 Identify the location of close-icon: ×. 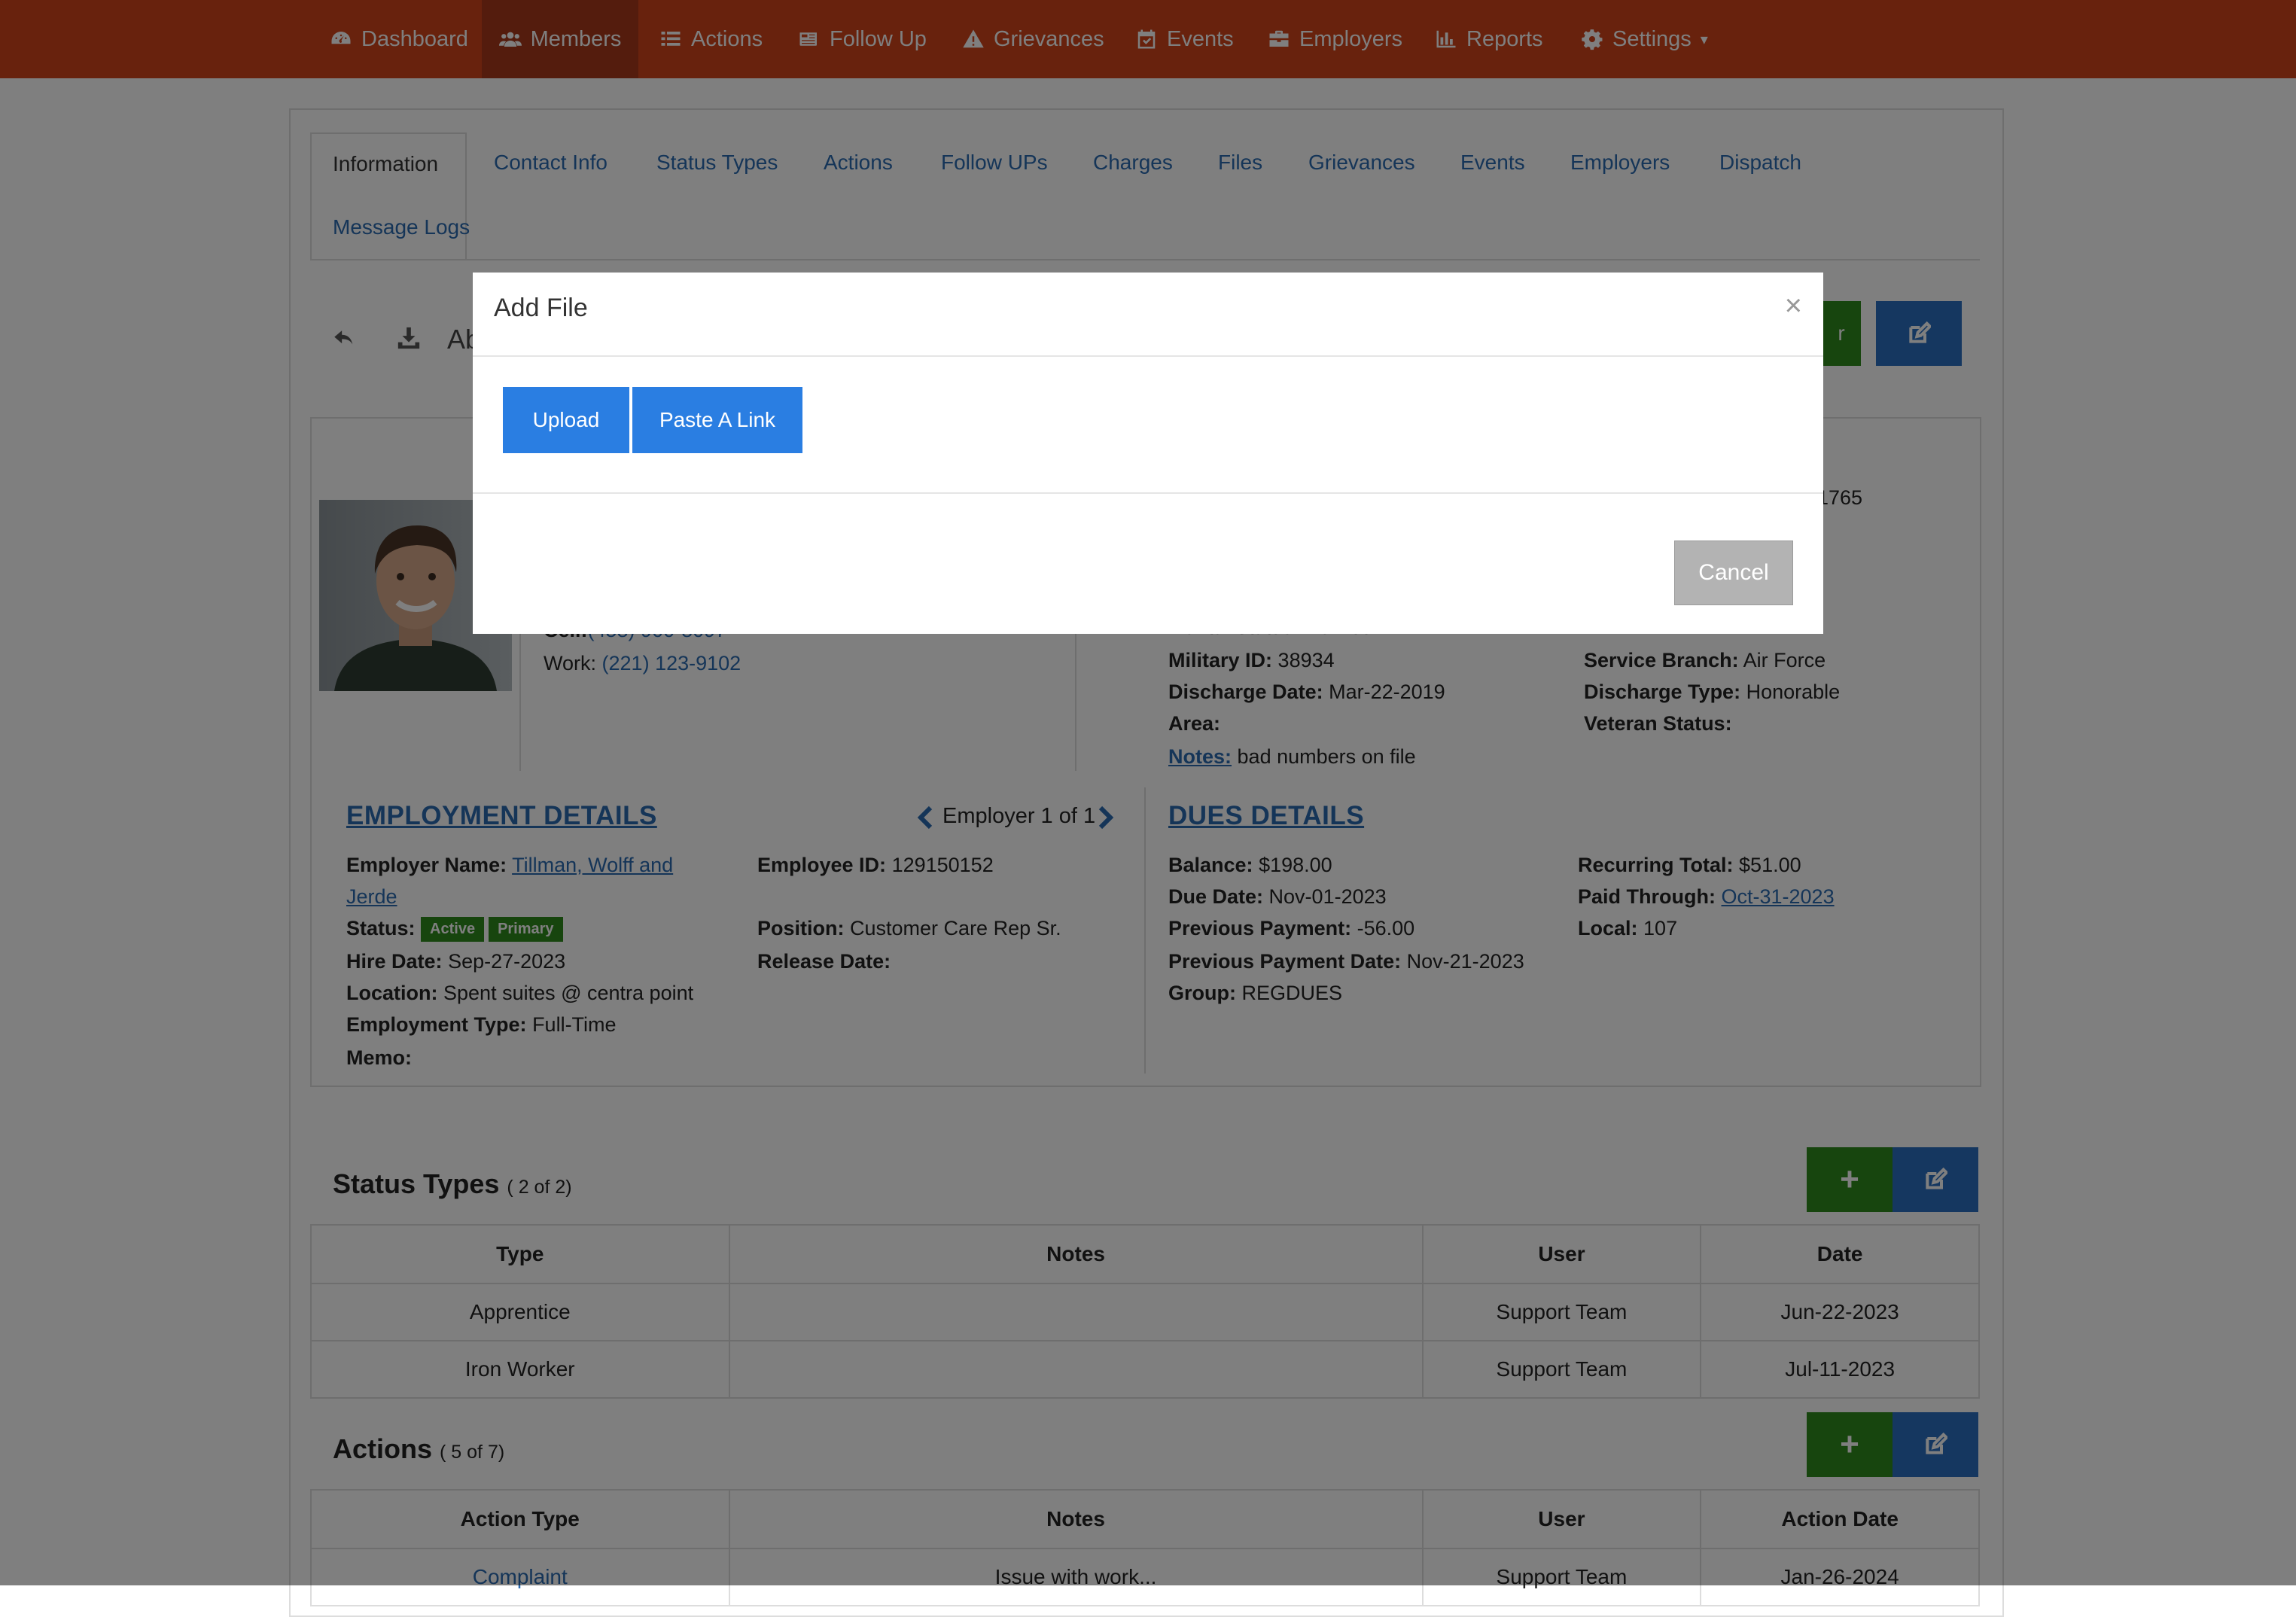
(1793, 306).